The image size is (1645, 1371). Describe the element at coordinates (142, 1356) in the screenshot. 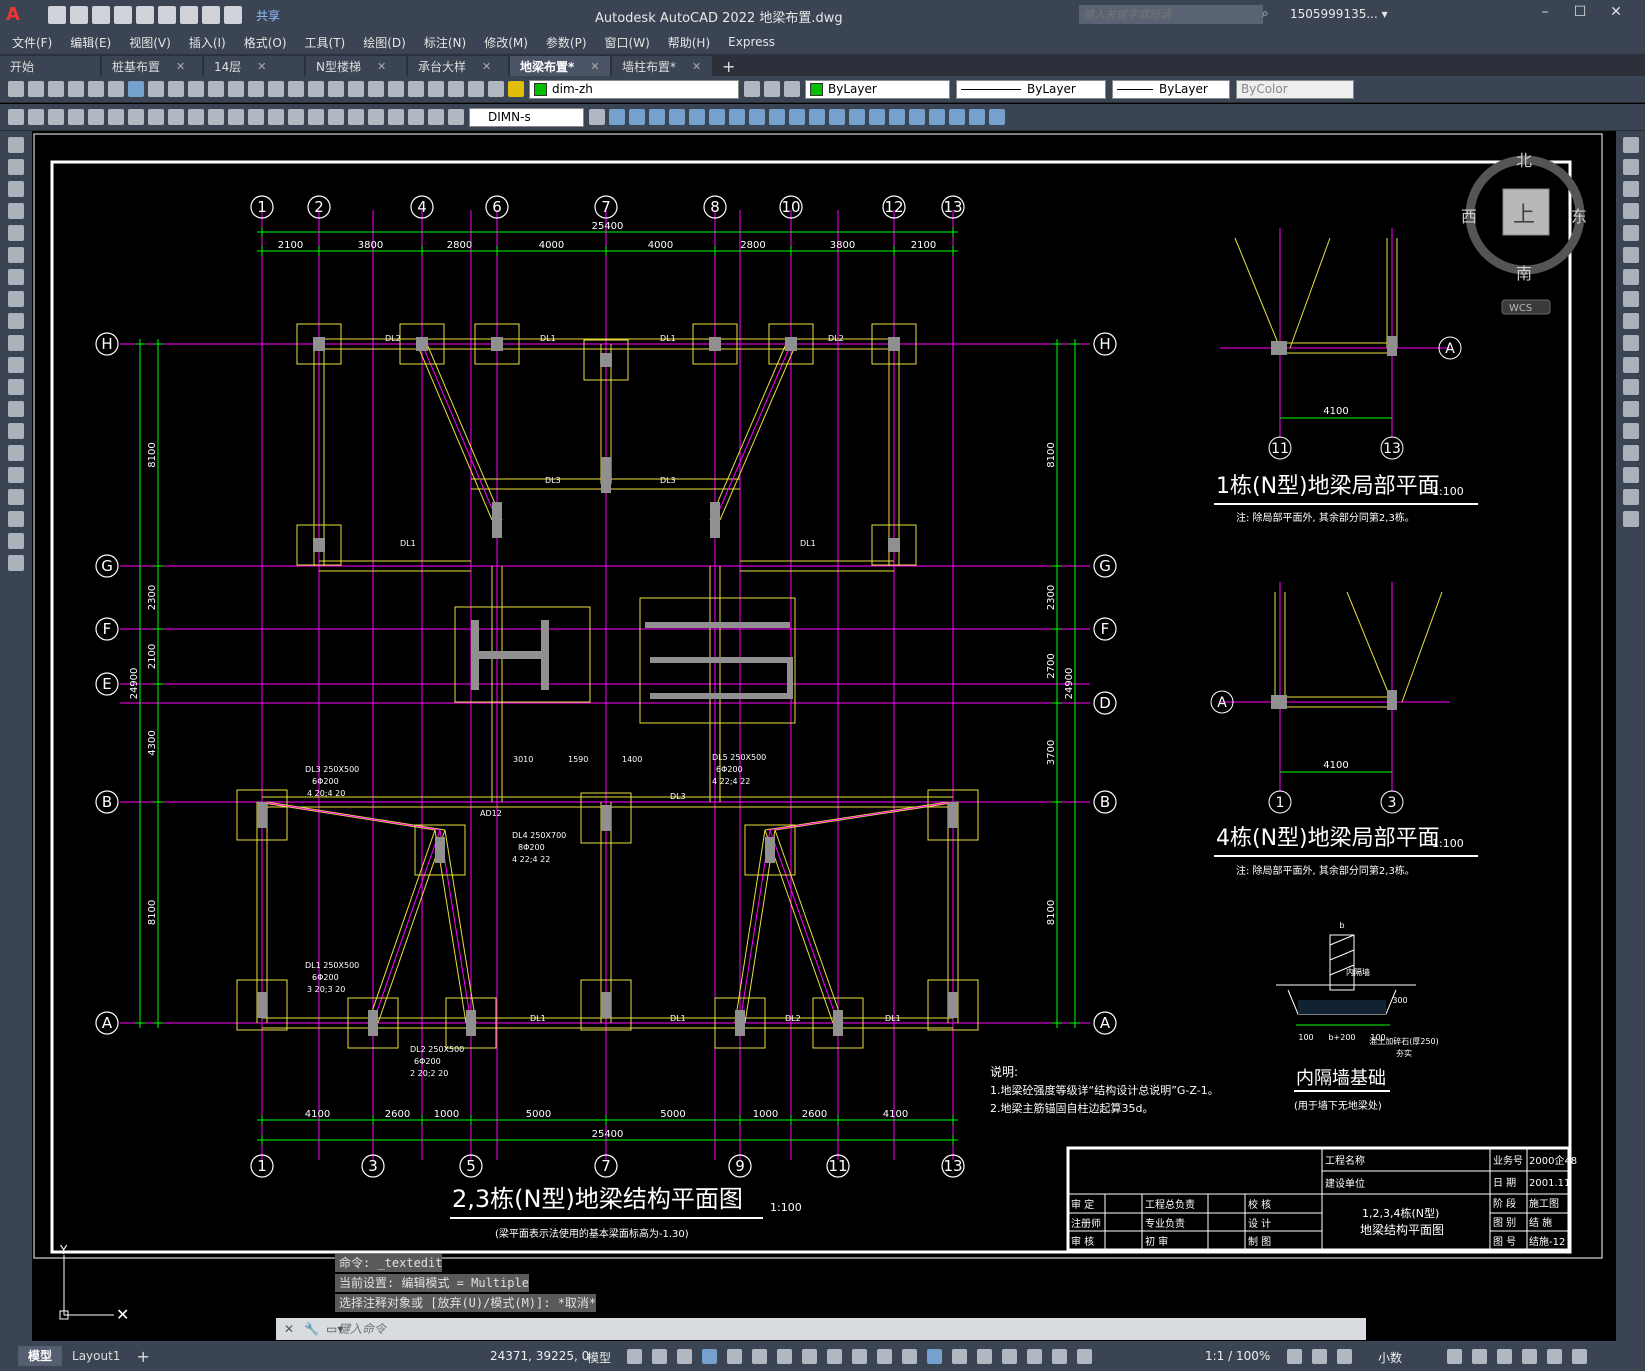

I see `add-layout-icon: +` at that location.